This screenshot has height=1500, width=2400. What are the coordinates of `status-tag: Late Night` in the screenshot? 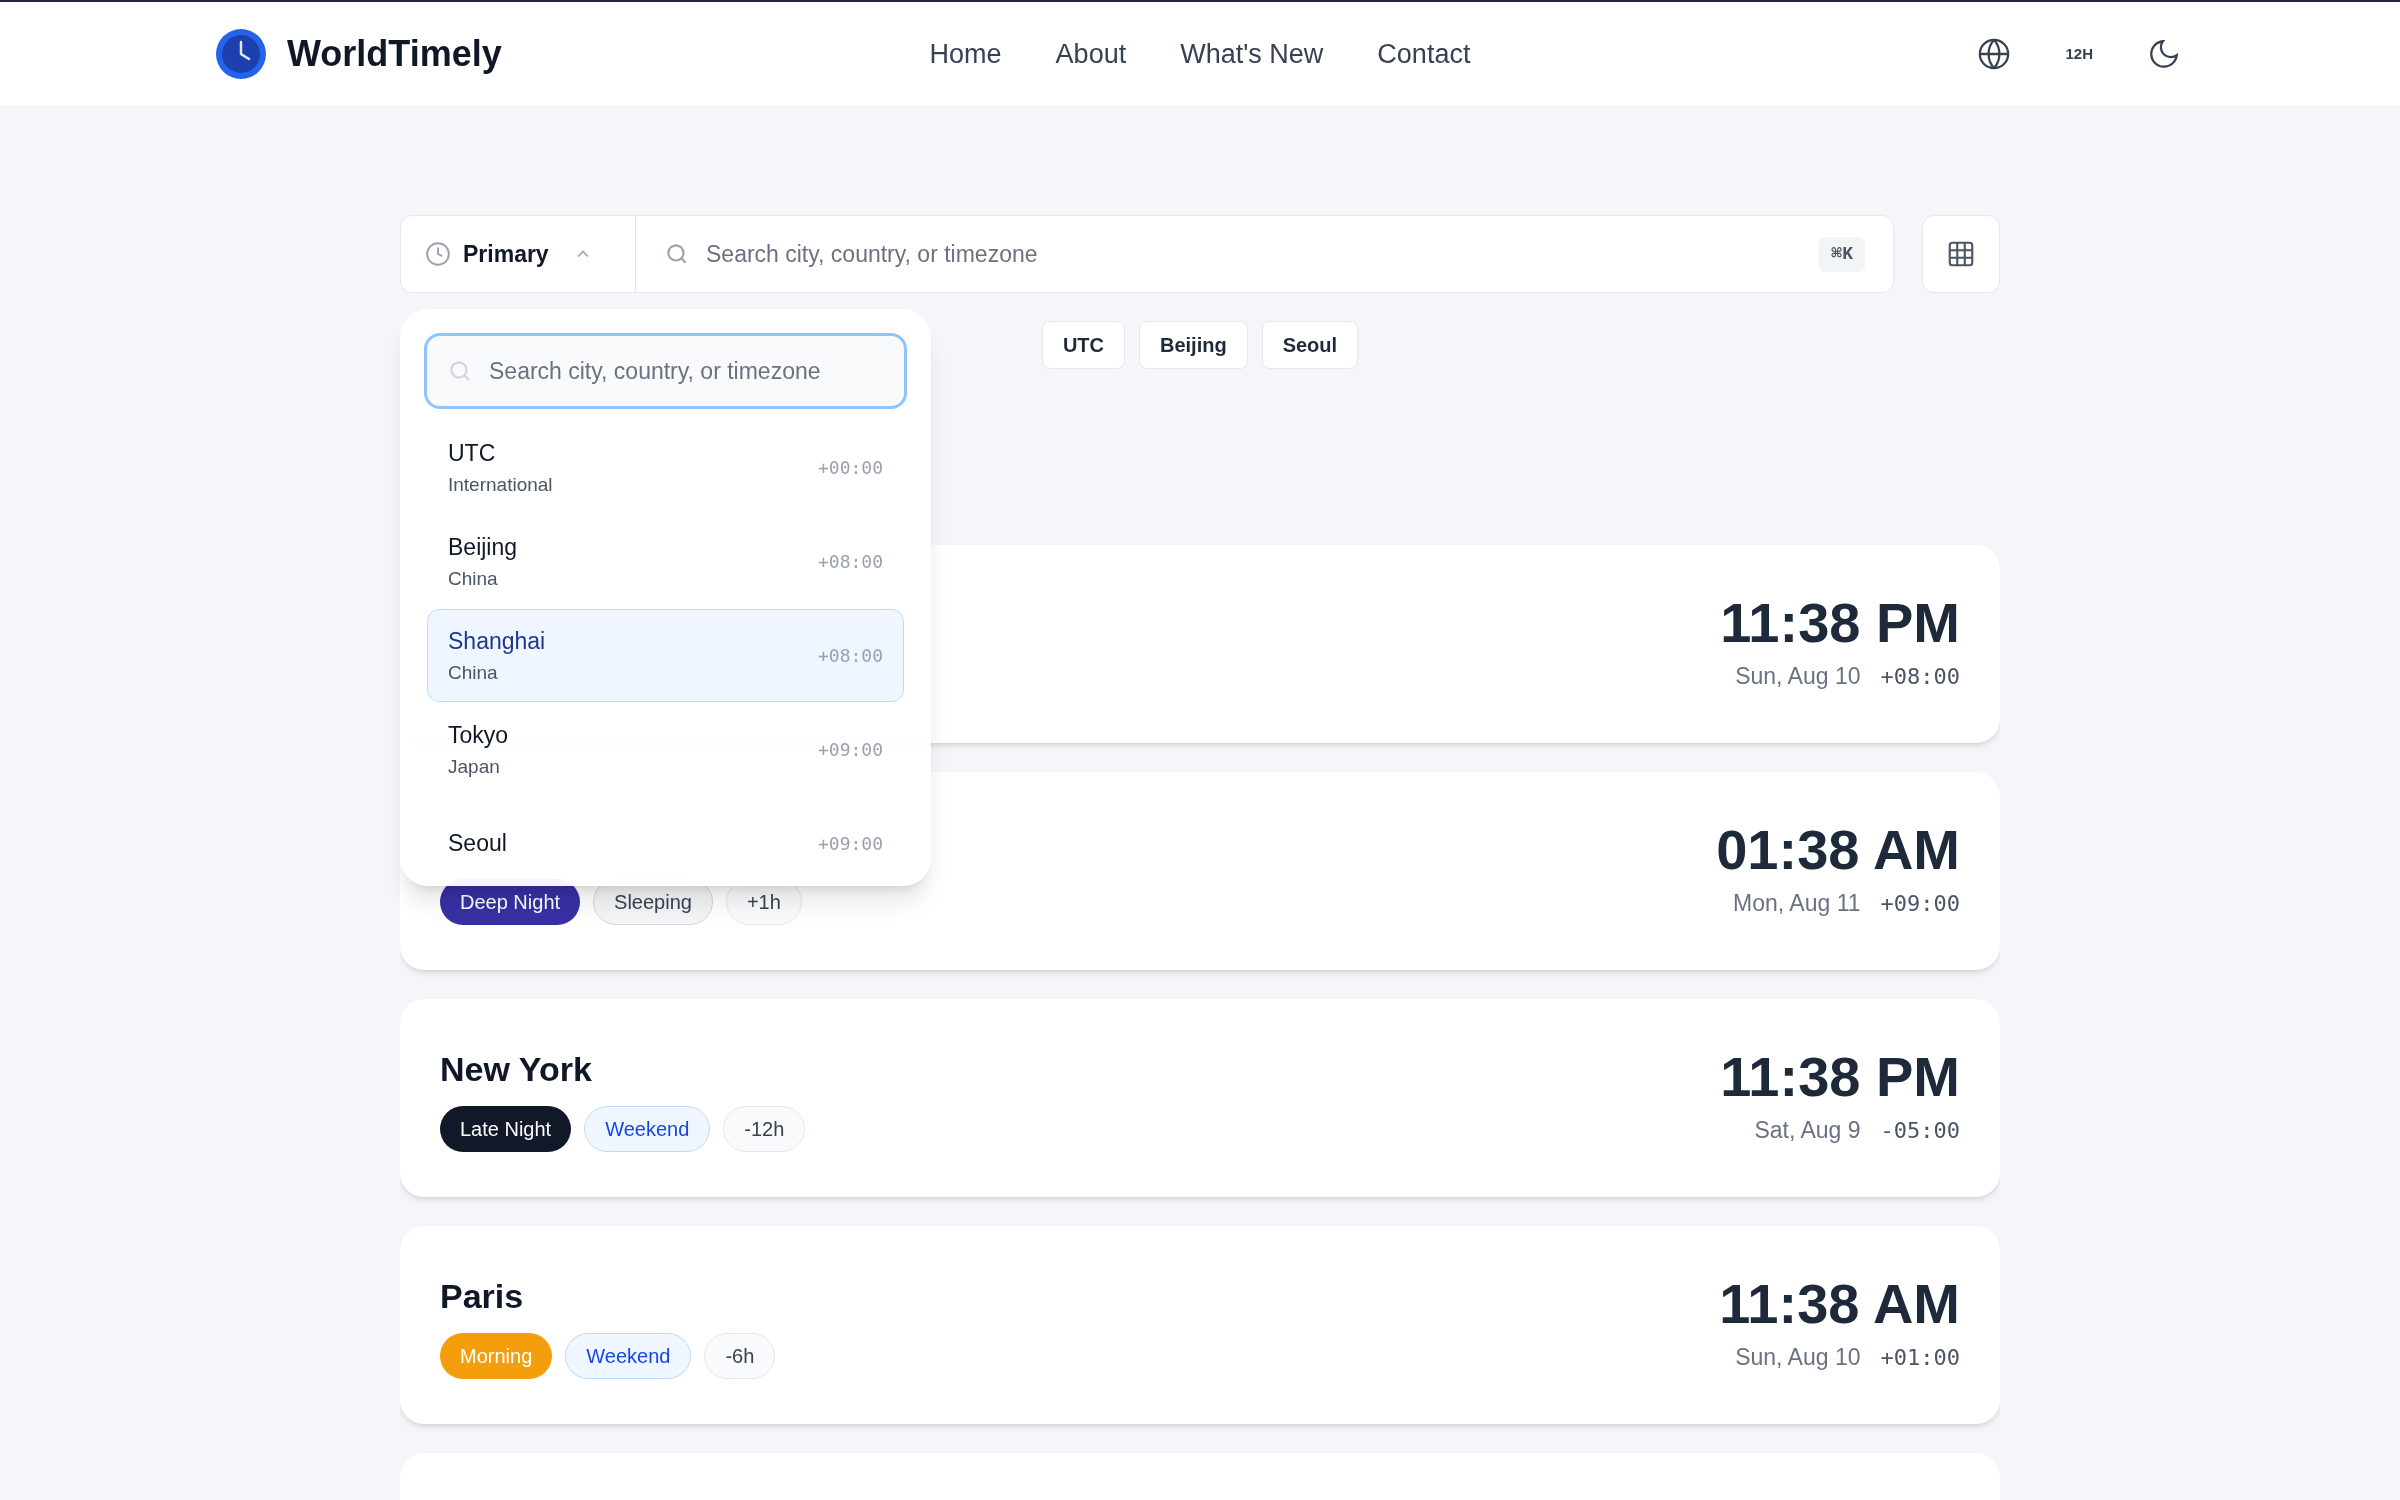 It's located at (506, 1129).